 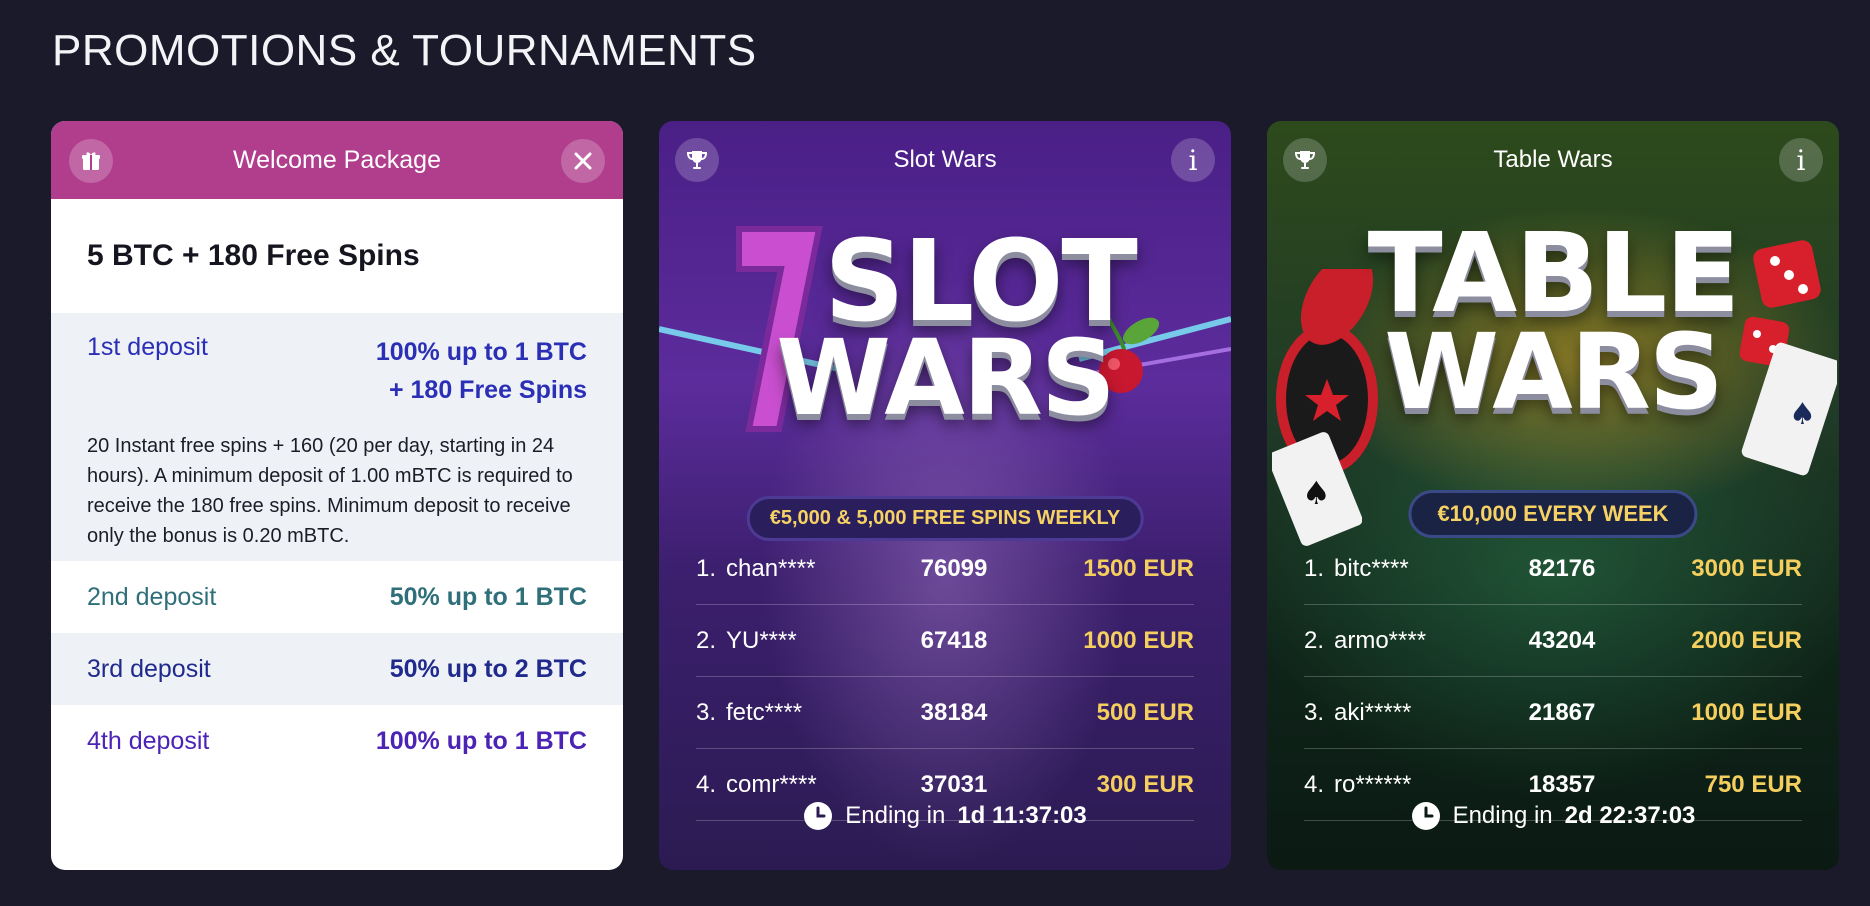 I want to click on deposit-row-3: 3rd deposit 50% up to 2 BTC, so click(x=337, y=669).